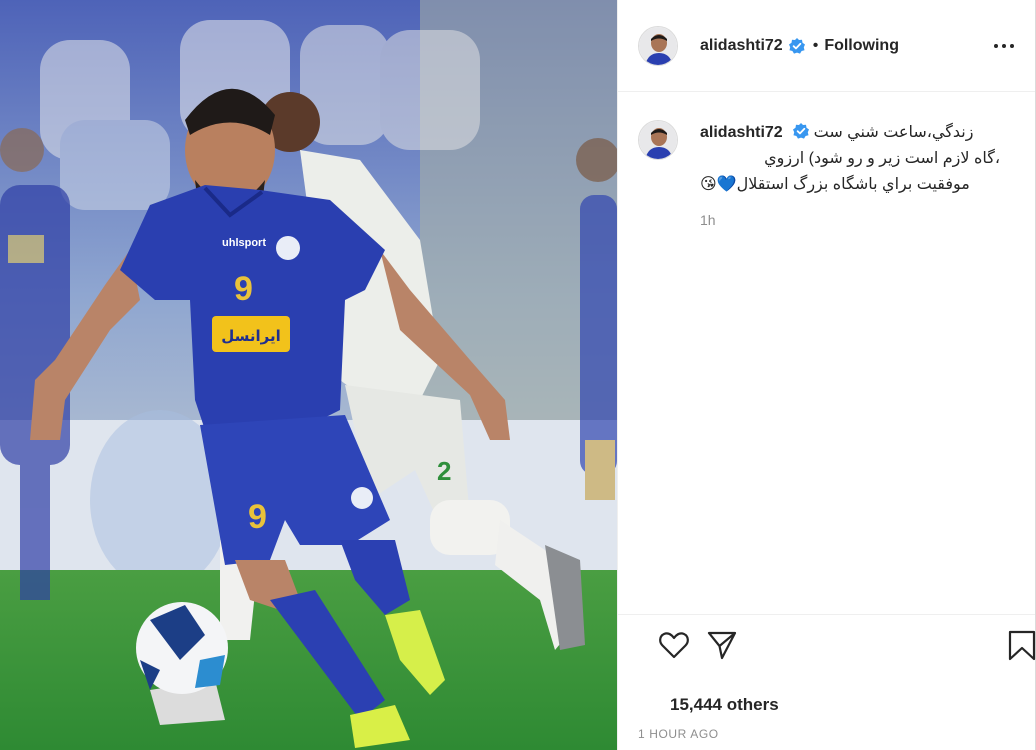 This screenshot has width=1036, height=750. Describe the element at coordinates (1004, 46) in the screenshot. I see `more-options-icon` at that location.